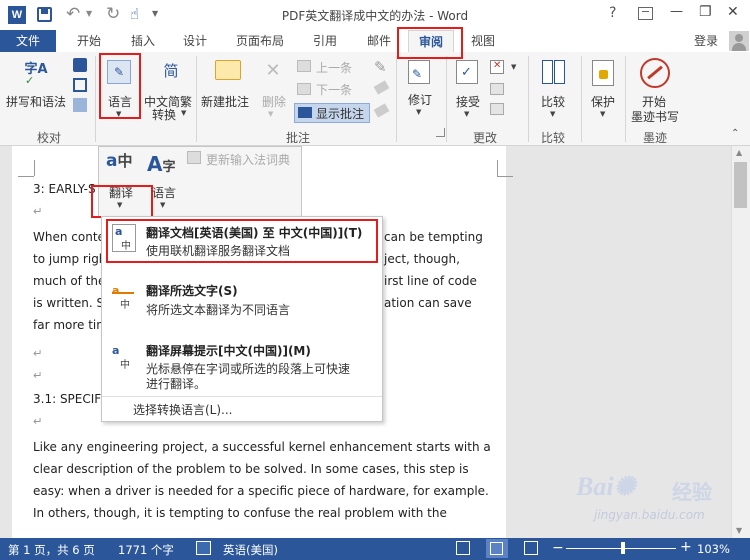 The height and width of the screenshot is (560, 750). Describe the element at coordinates (44, 14) in the screenshot. I see `save-icon` at that location.